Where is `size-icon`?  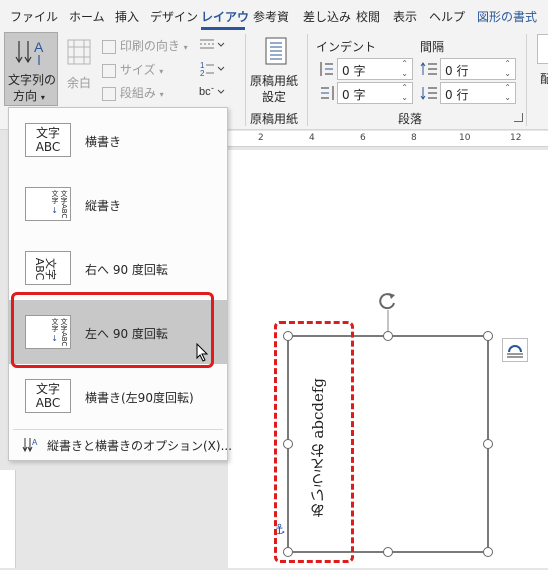
size-icon is located at coordinates (109, 70).